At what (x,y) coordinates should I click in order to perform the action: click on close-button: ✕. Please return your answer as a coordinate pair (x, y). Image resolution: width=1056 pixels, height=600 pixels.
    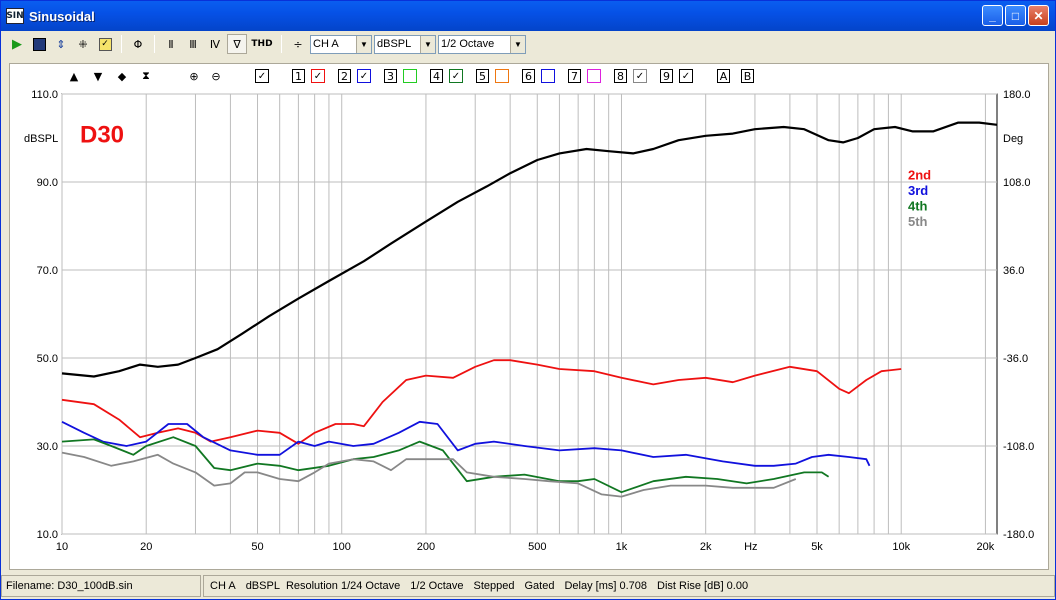
    Looking at the image, I should click on (1038, 15).